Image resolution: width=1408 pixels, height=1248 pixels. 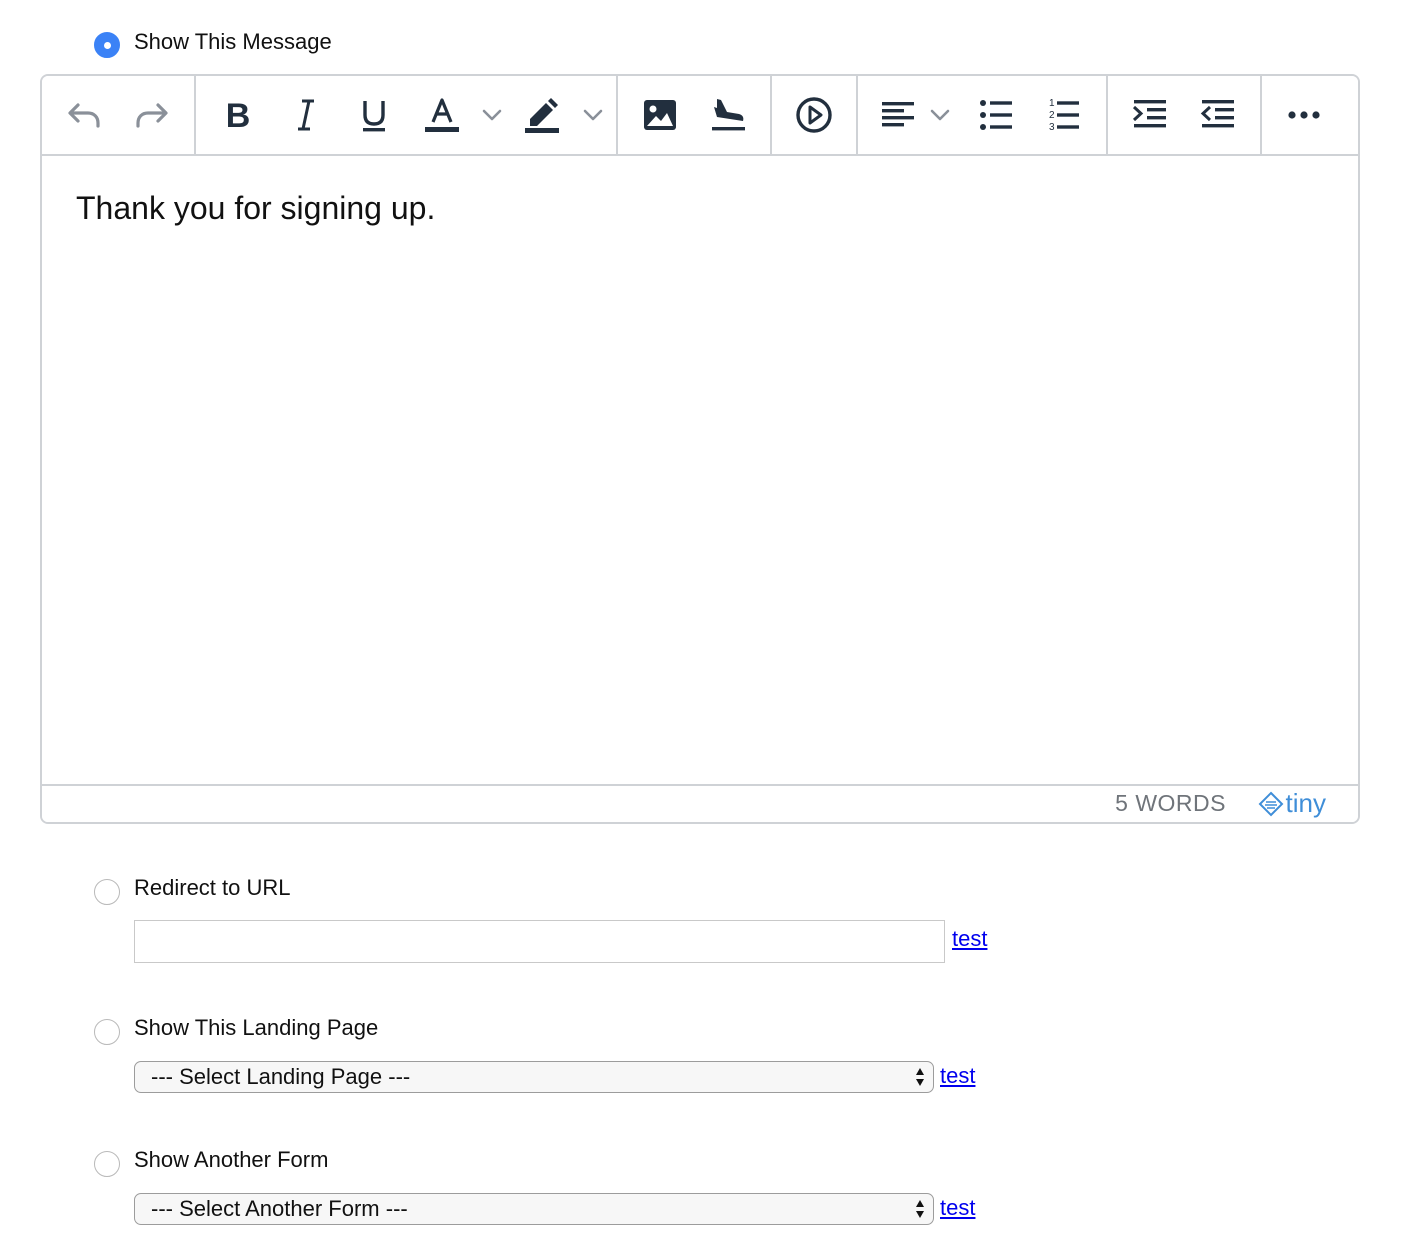 I want to click on more-button, so click(x=1304, y=115).